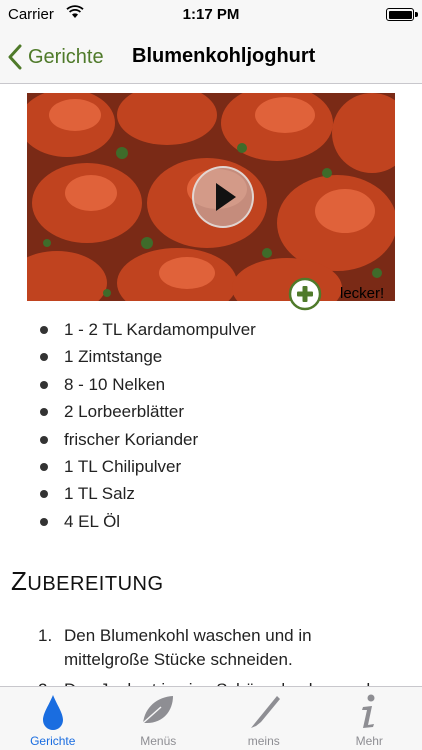 The image size is (422, 750). Describe the element at coordinates (265, 712) in the screenshot. I see `knife-icon` at that location.